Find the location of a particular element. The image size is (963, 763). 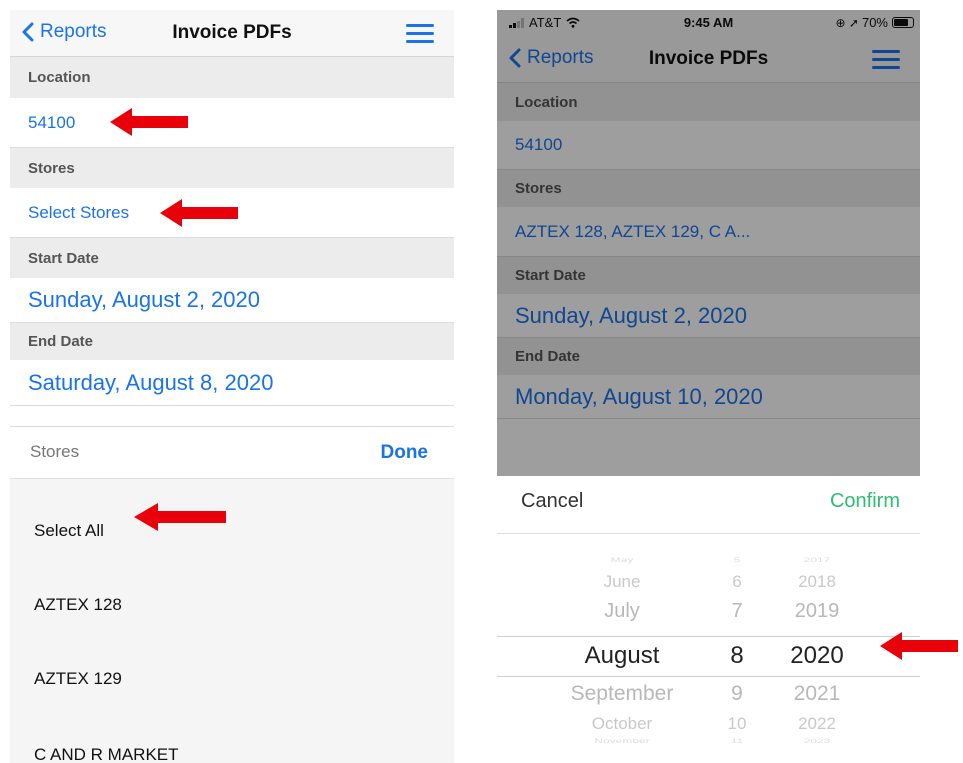

month-option: October is located at coordinates (622, 724).